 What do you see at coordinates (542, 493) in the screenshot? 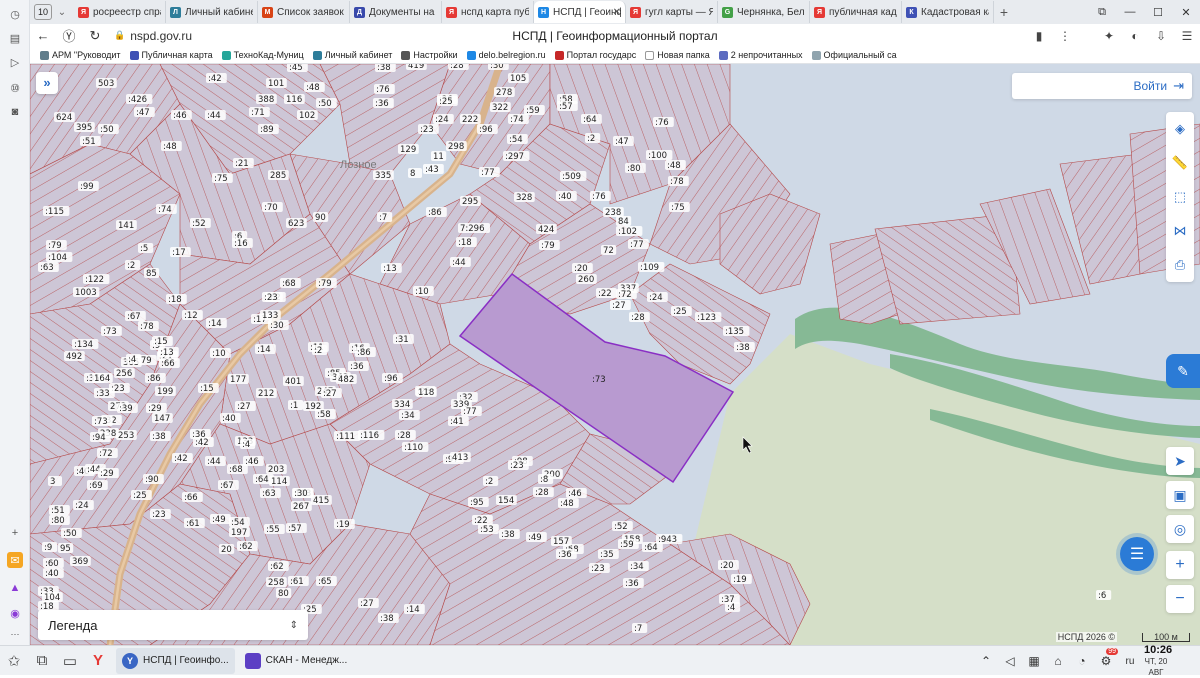
I see `parcel-label: :28` at bounding box center [542, 493].